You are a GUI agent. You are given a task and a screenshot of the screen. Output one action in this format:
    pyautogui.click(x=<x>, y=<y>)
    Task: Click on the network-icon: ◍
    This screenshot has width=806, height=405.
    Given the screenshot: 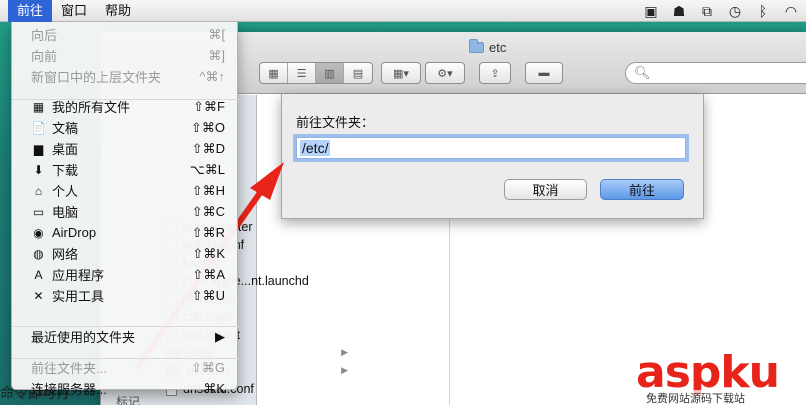 What is the action you would take?
    pyautogui.click(x=38, y=253)
    